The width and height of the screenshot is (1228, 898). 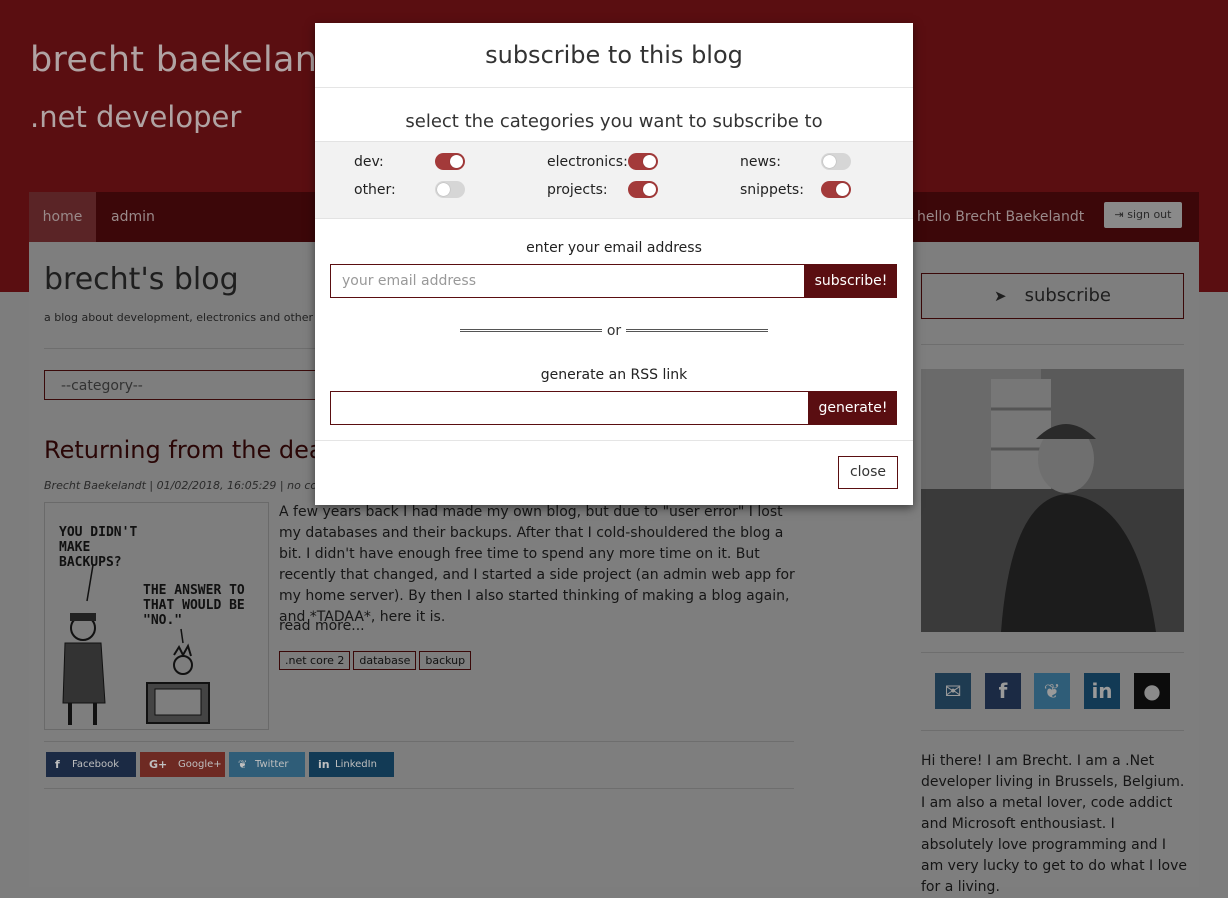 I want to click on tag: database, so click(x=385, y=660).